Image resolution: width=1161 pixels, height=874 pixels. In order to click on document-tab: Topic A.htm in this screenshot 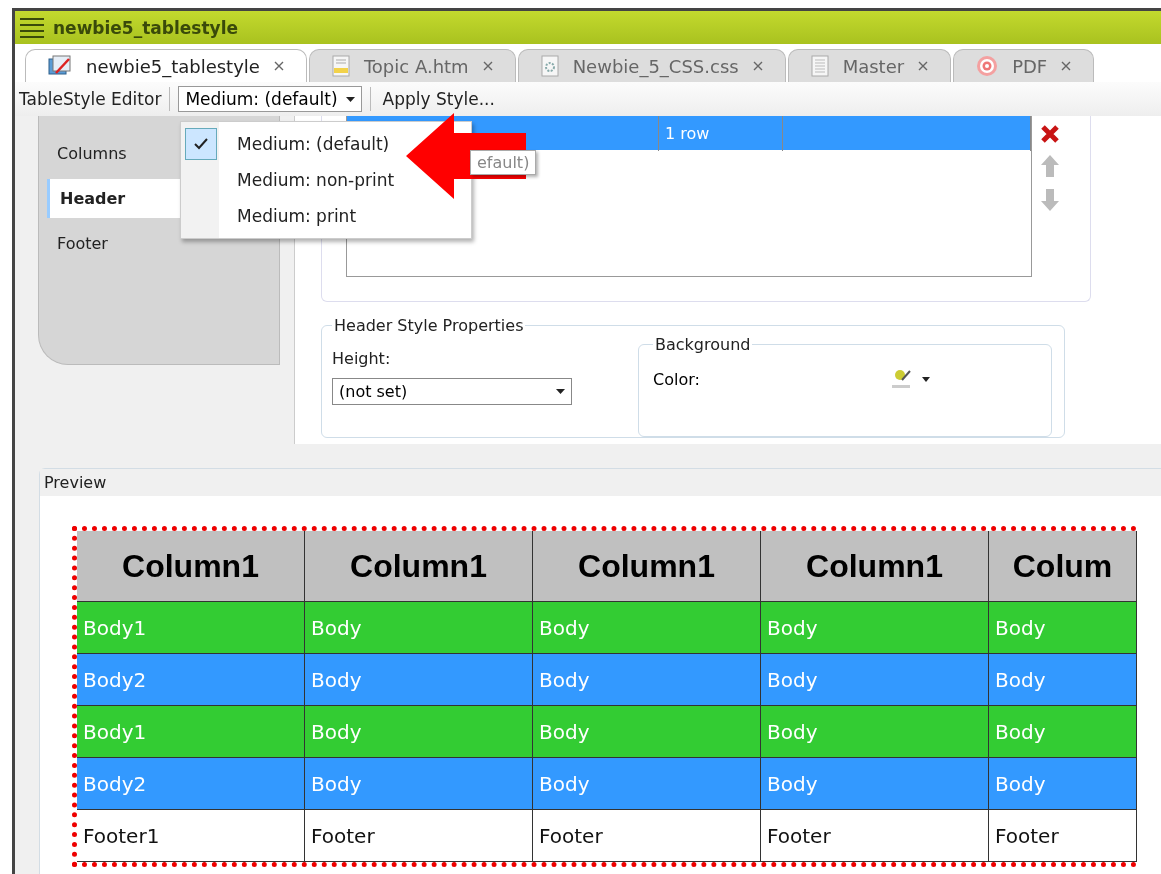, I will do `click(412, 65)`.